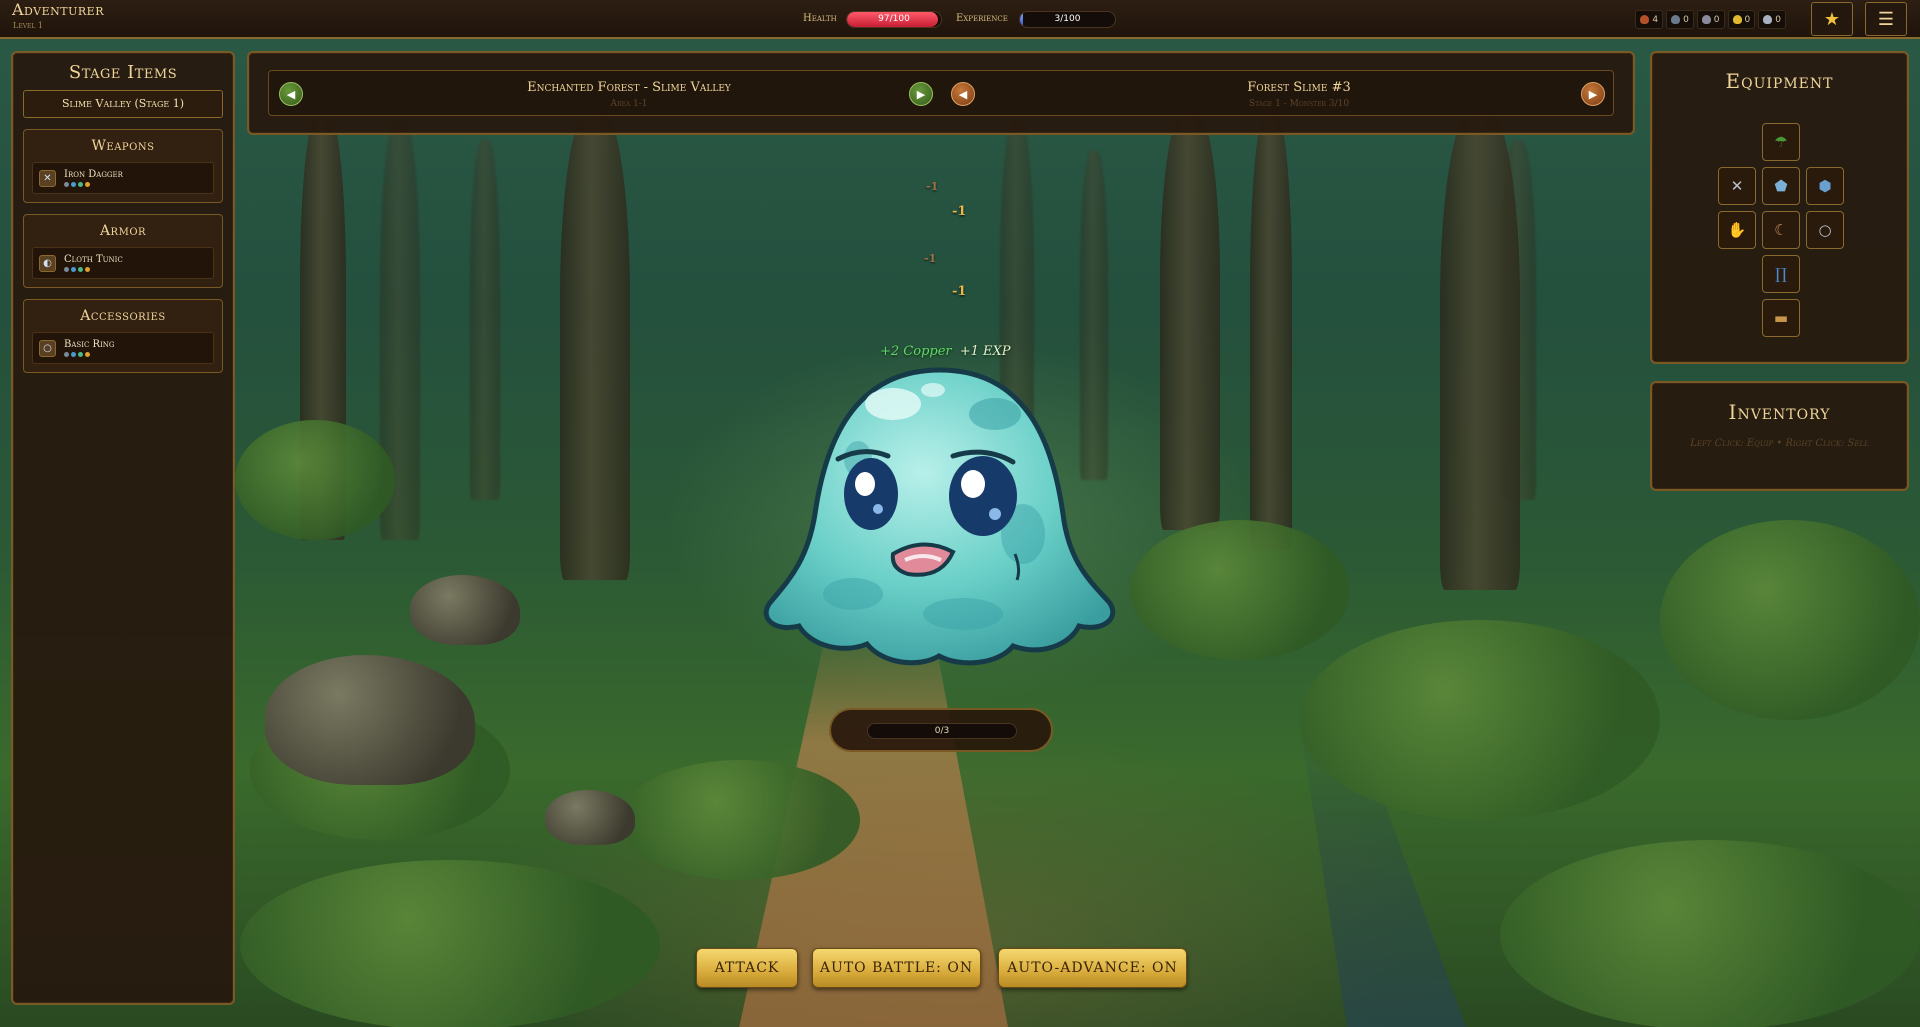  I want to click on item-iron-dagger: ✕ Iron Dagger, so click(123, 178).